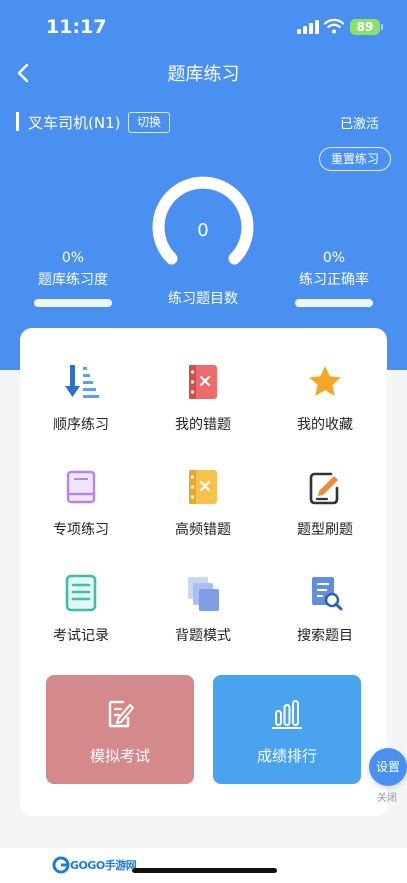 Image resolution: width=407 pixels, height=883 pixels. What do you see at coordinates (204, 870) in the screenshot?
I see `home-indicator` at bounding box center [204, 870].